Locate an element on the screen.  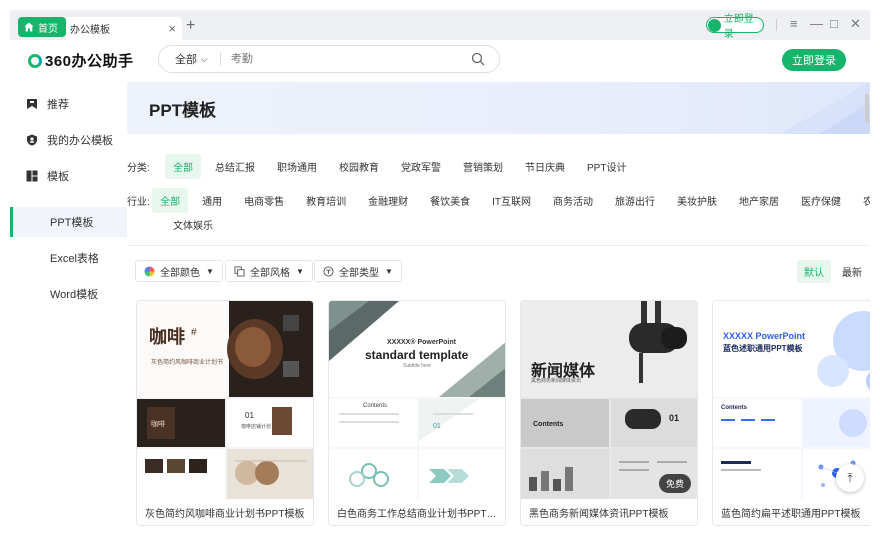
category-chip: 职场通用 is located at coordinates (297, 166).